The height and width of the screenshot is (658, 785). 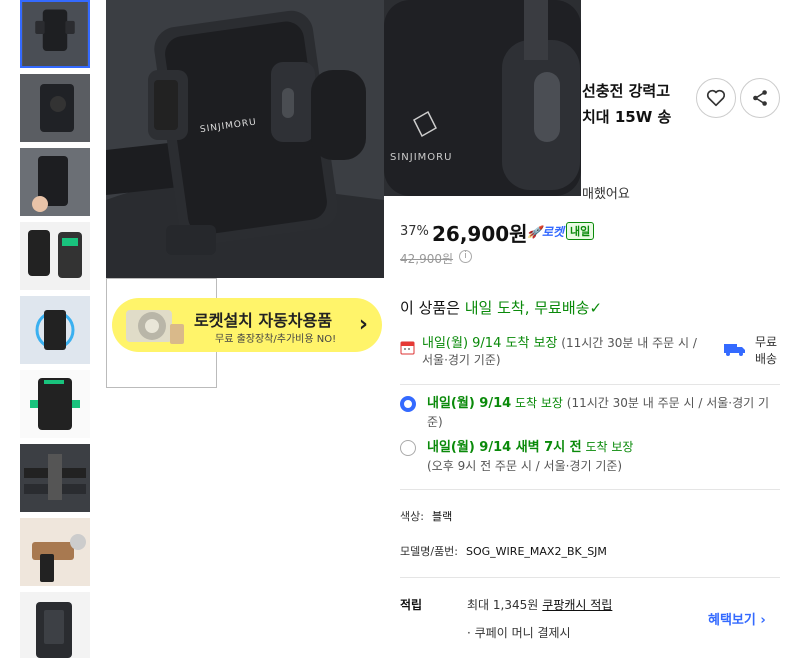 I want to click on zoom-preview: SINJIMORU, so click(x=482, y=98).